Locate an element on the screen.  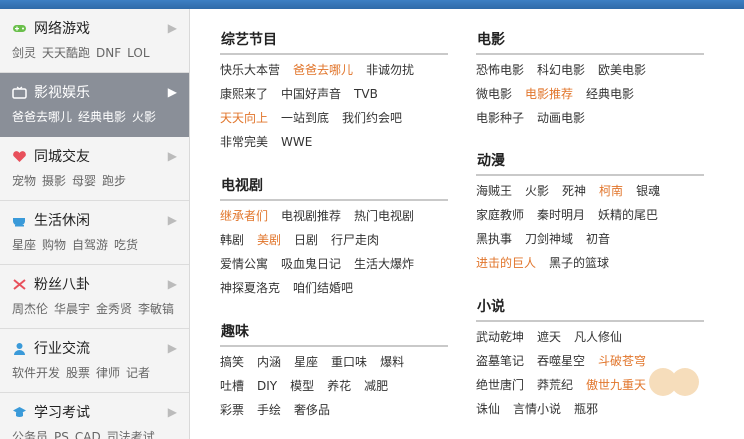
sidebar-sub-link: 购物 is located at coordinates (54, 245).